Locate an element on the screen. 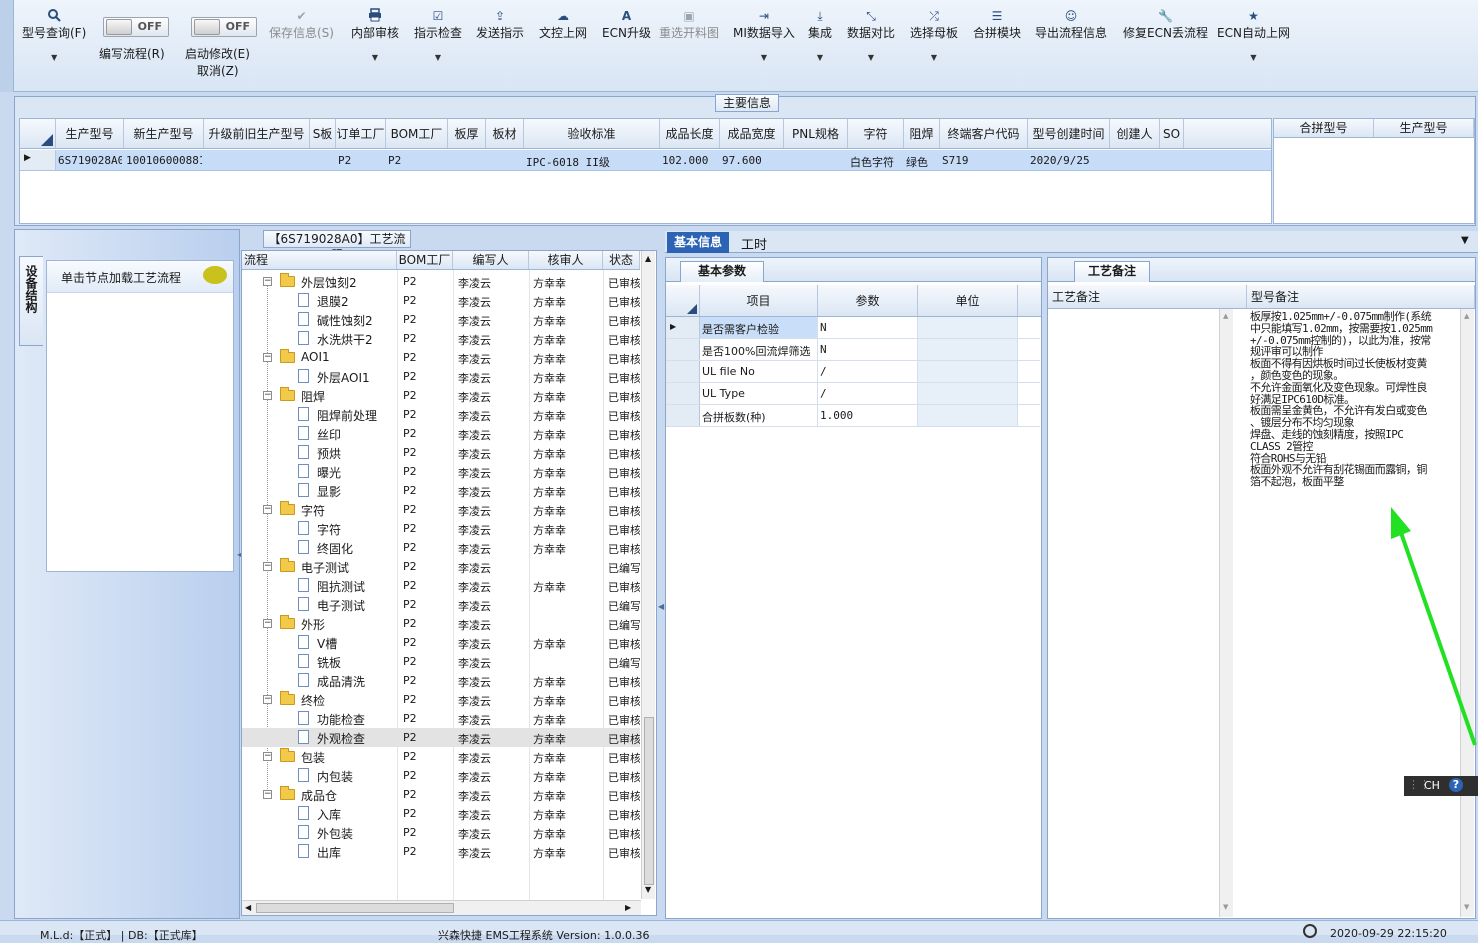 Image resolution: width=1478 pixels, height=943 pixels. basic-params-tab: 基本参数 is located at coordinates (722, 271).